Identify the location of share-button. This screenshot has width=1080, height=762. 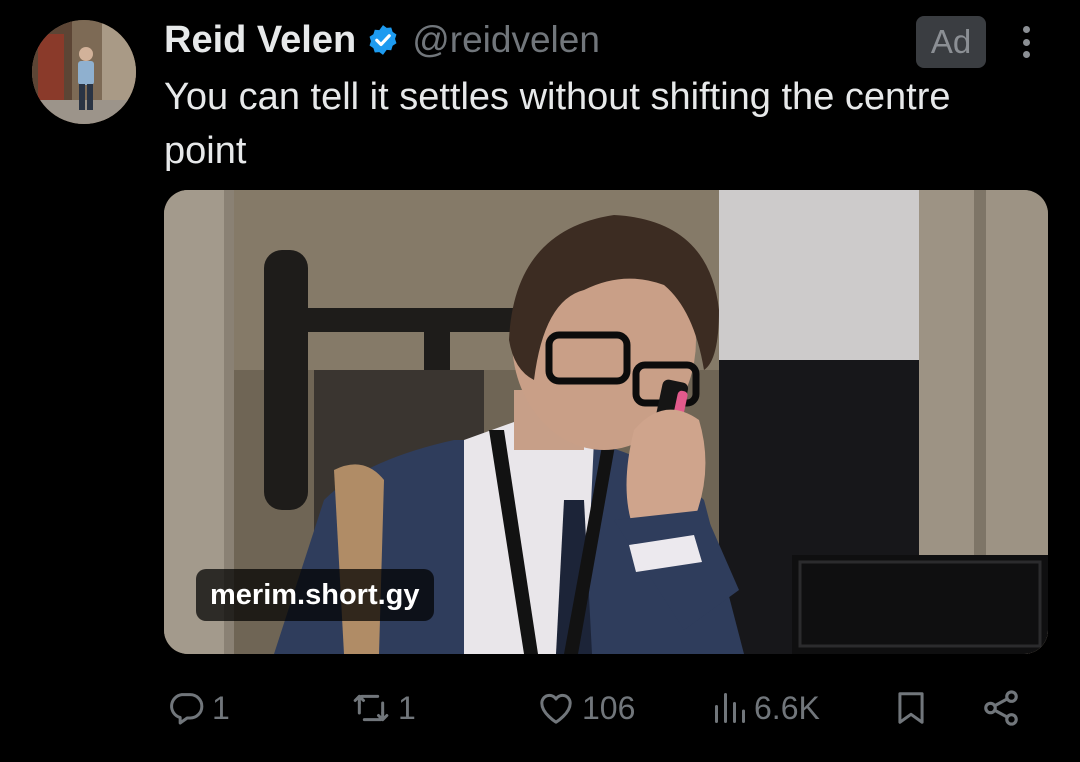
(1001, 708).